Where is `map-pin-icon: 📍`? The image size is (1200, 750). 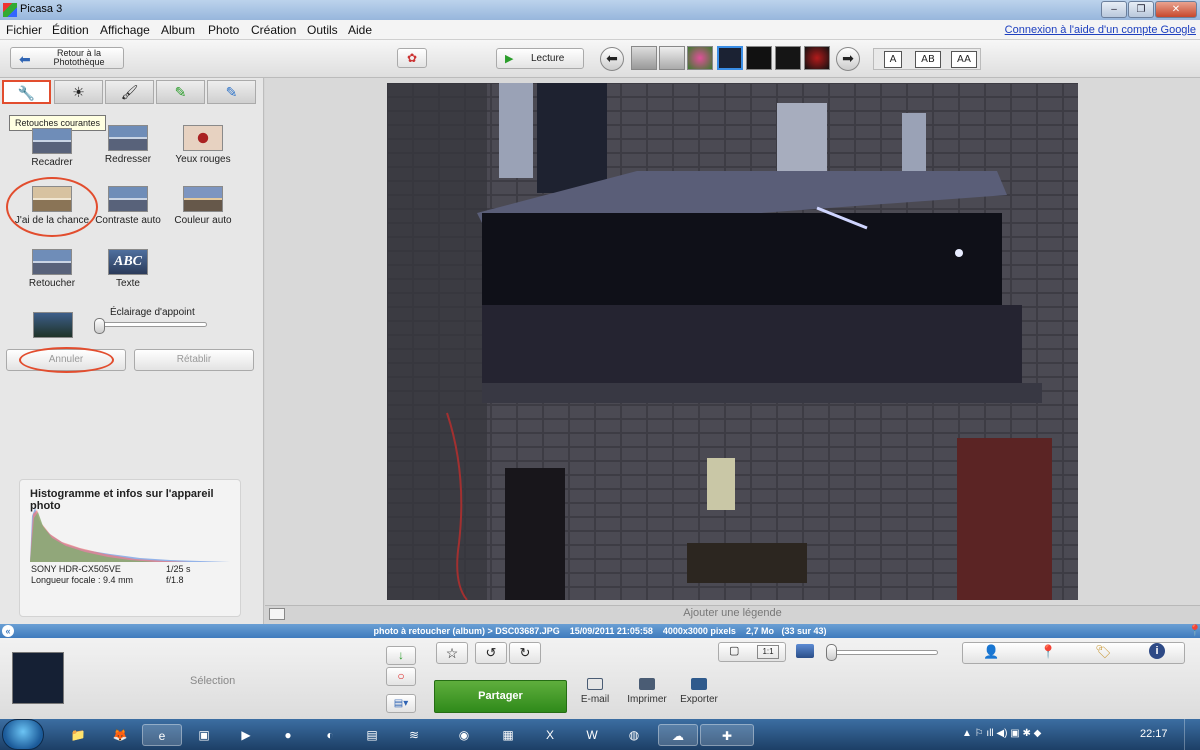 map-pin-icon: 📍 is located at coordinates (1048, 652).